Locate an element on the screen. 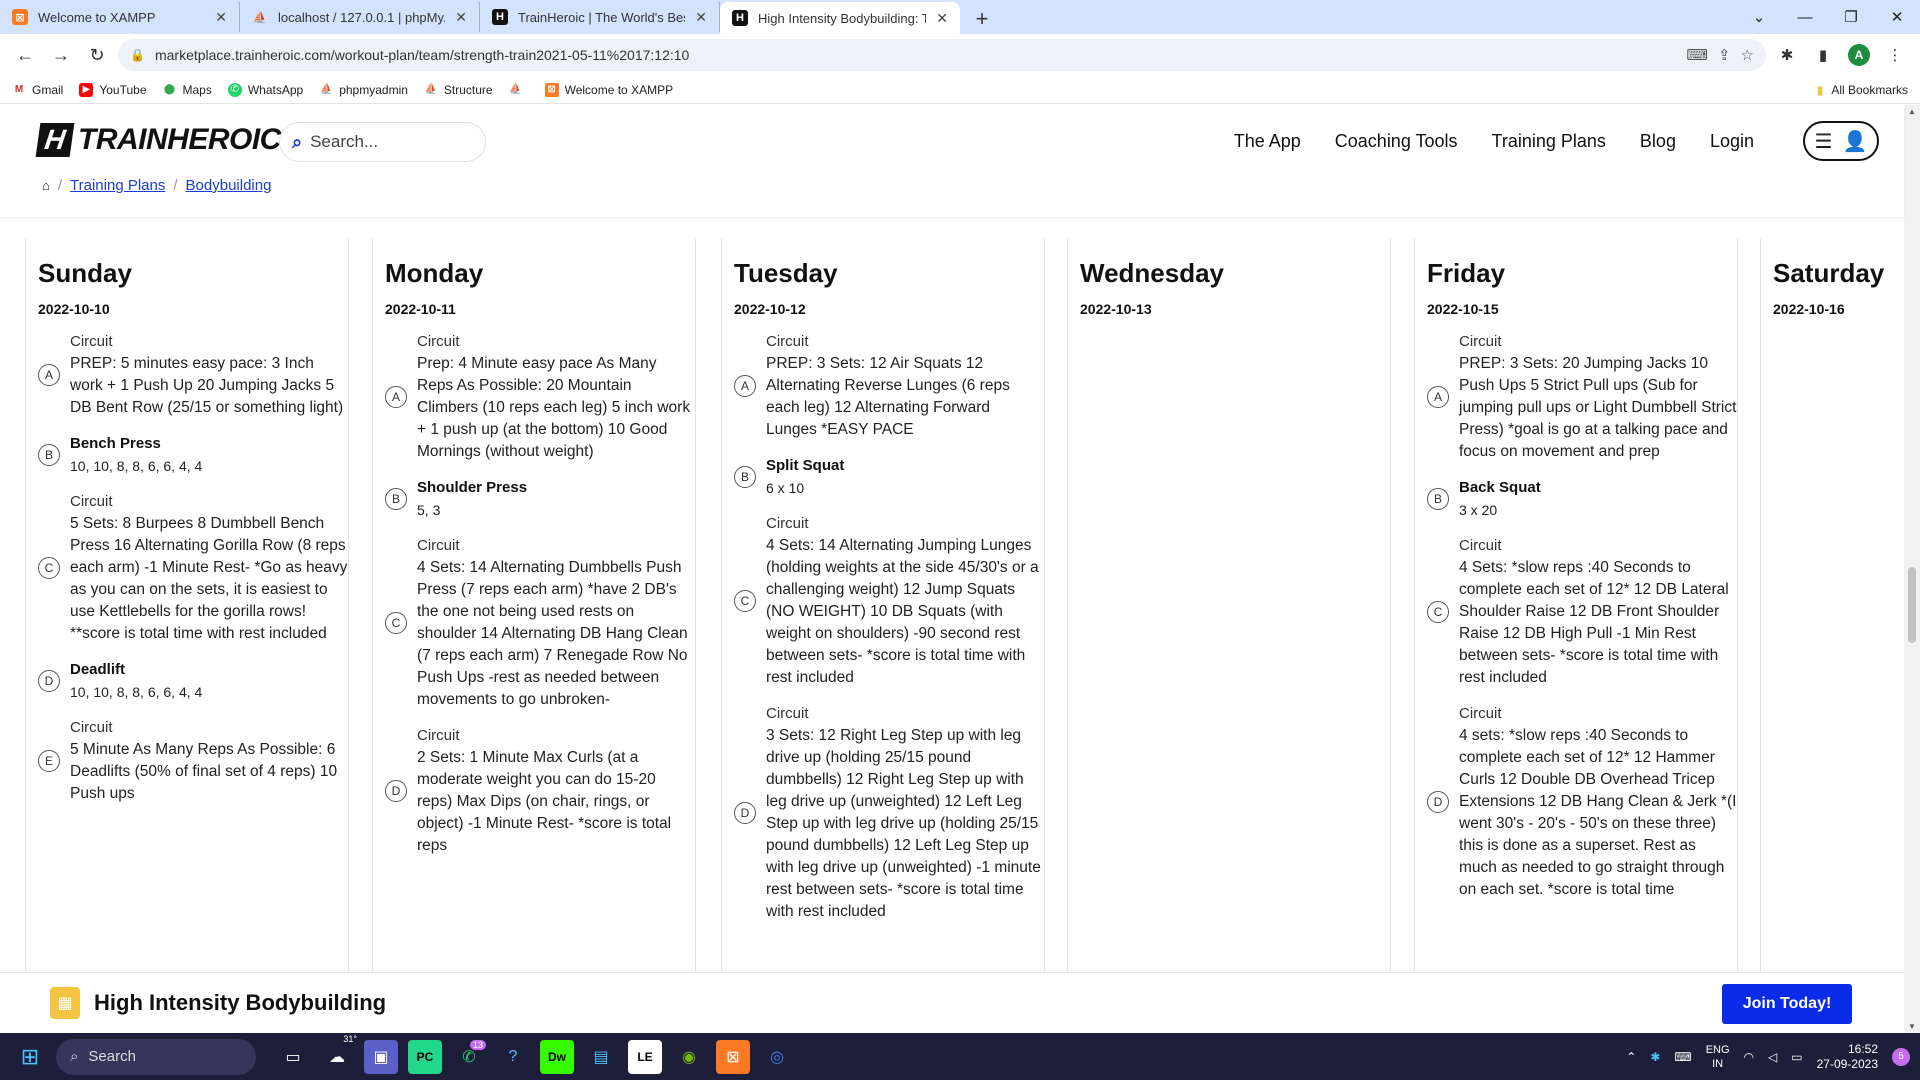 This screenshot has height=1080, width=1920. exercise-name: Back Squat is located at coordinates (1500, 487).